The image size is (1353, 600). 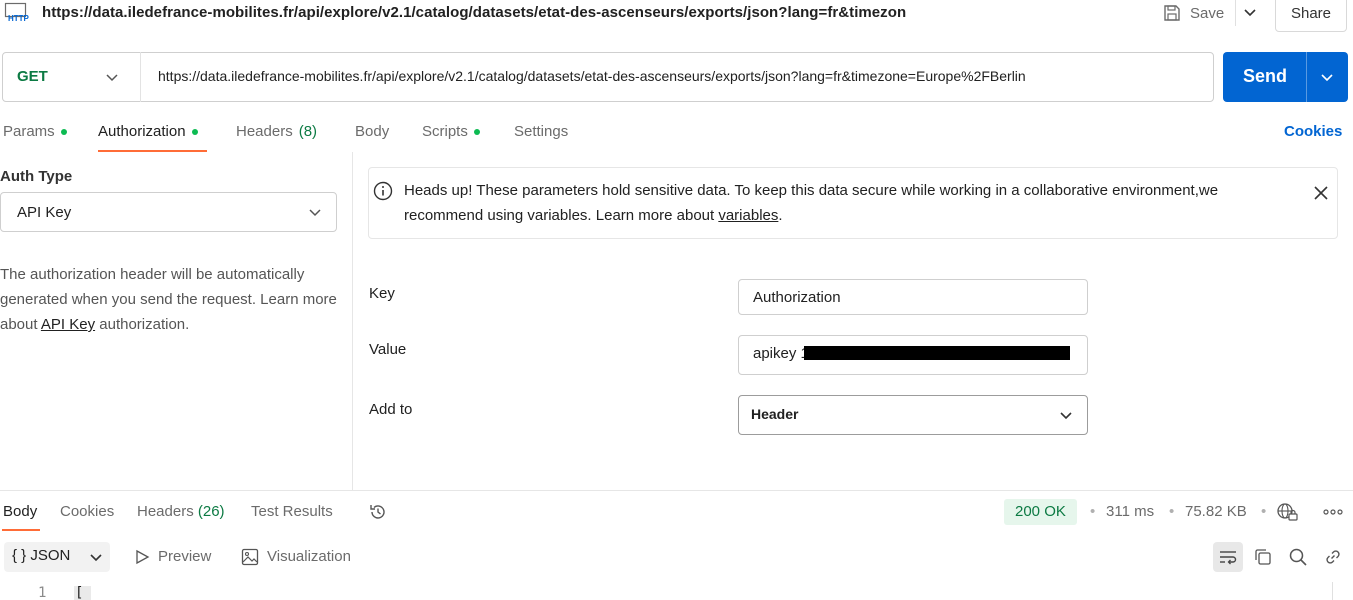 I want to click on line-number: 1, so click(x=42, y=592).